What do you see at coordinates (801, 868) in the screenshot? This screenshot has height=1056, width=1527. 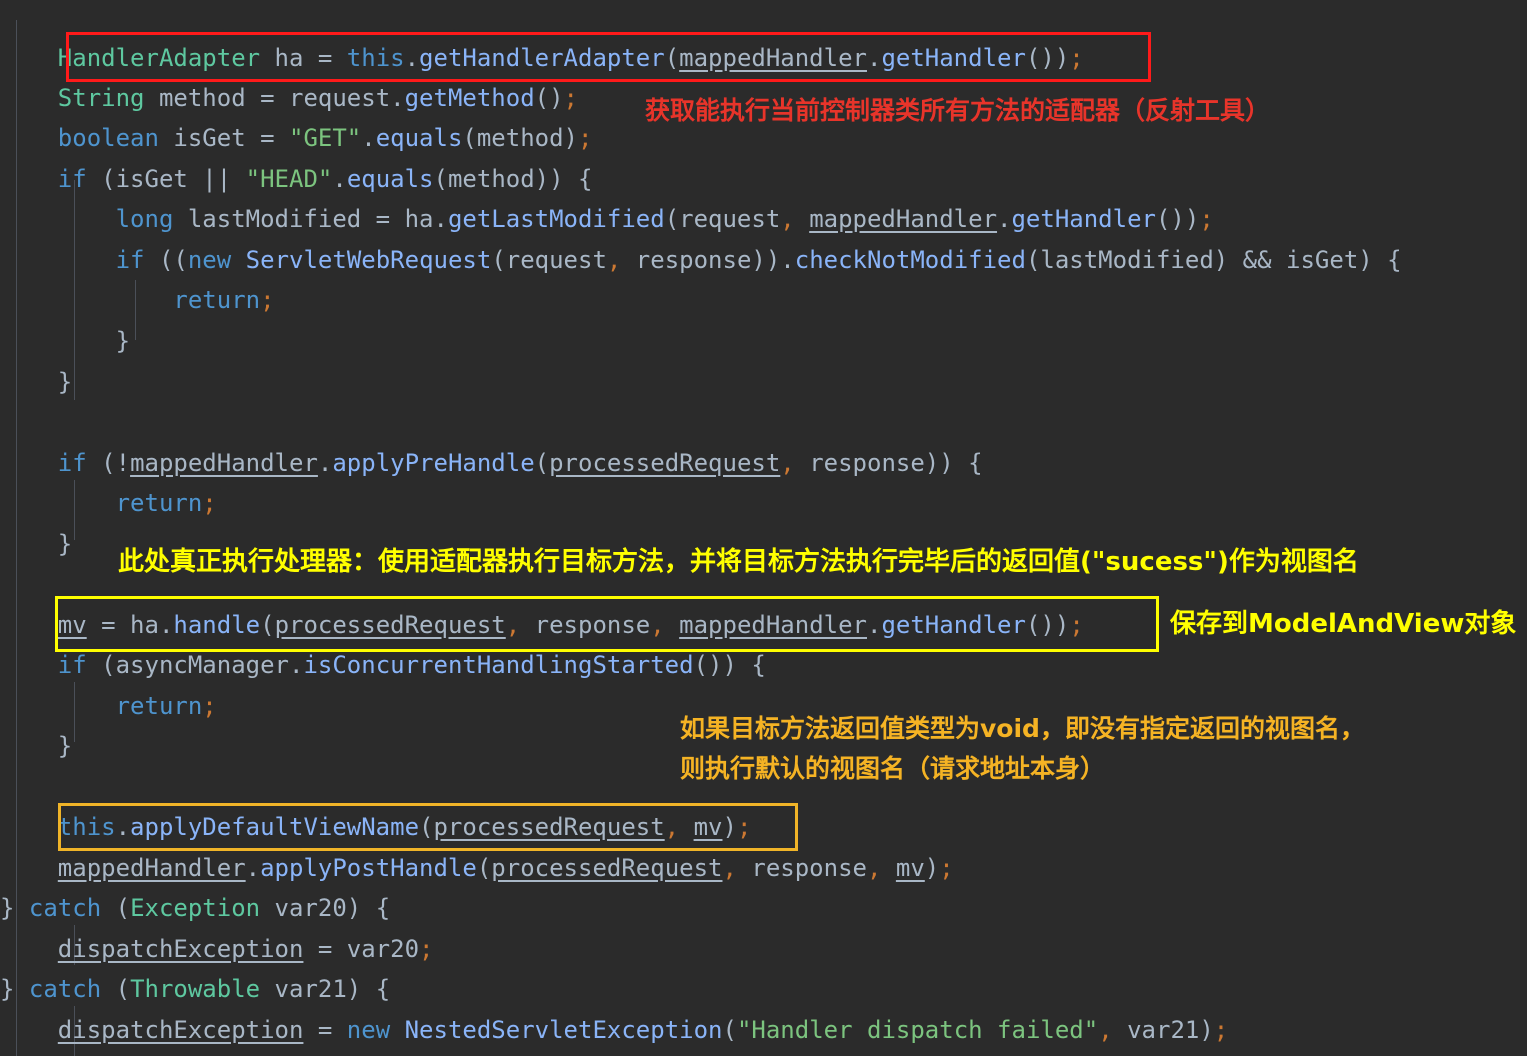 I see `code-token: response` at bounding box center [801, 868].